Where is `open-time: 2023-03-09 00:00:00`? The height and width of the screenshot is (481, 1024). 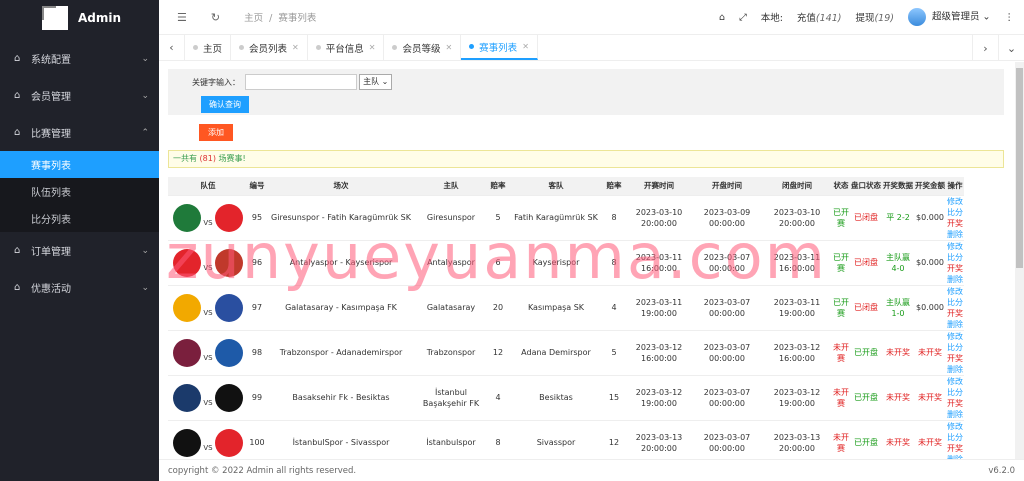
open-time: 2023-03-09 00:00:00 is located at coordinates (727, 217).